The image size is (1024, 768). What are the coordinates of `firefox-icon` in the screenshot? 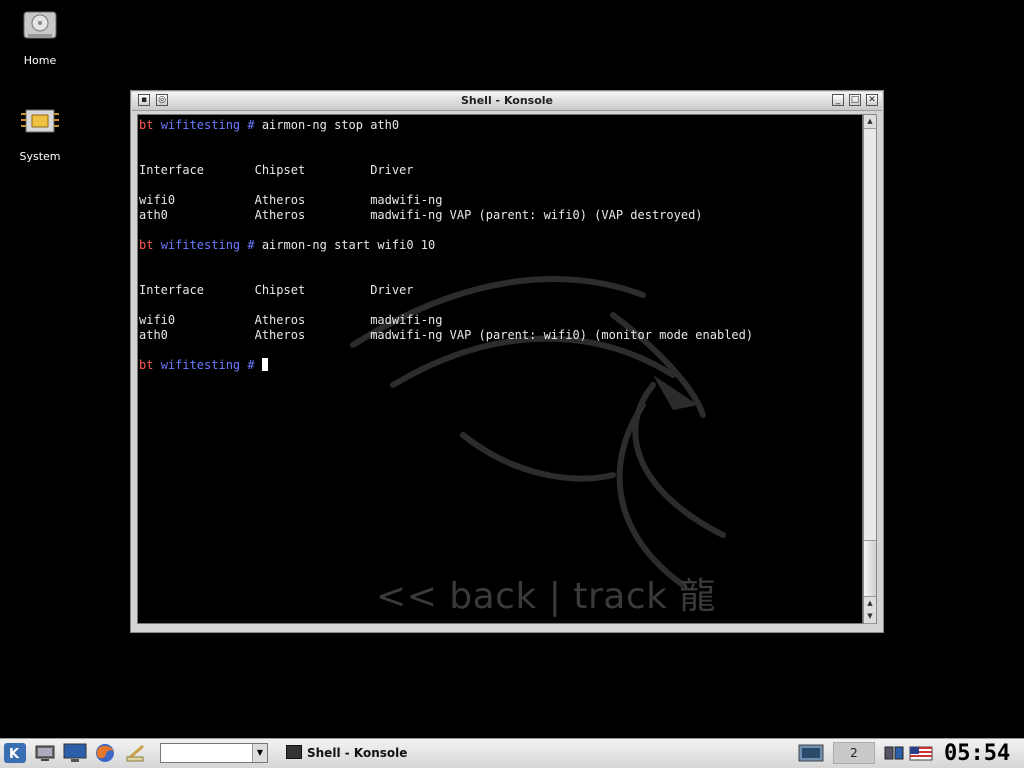 It's located at (105, 753).